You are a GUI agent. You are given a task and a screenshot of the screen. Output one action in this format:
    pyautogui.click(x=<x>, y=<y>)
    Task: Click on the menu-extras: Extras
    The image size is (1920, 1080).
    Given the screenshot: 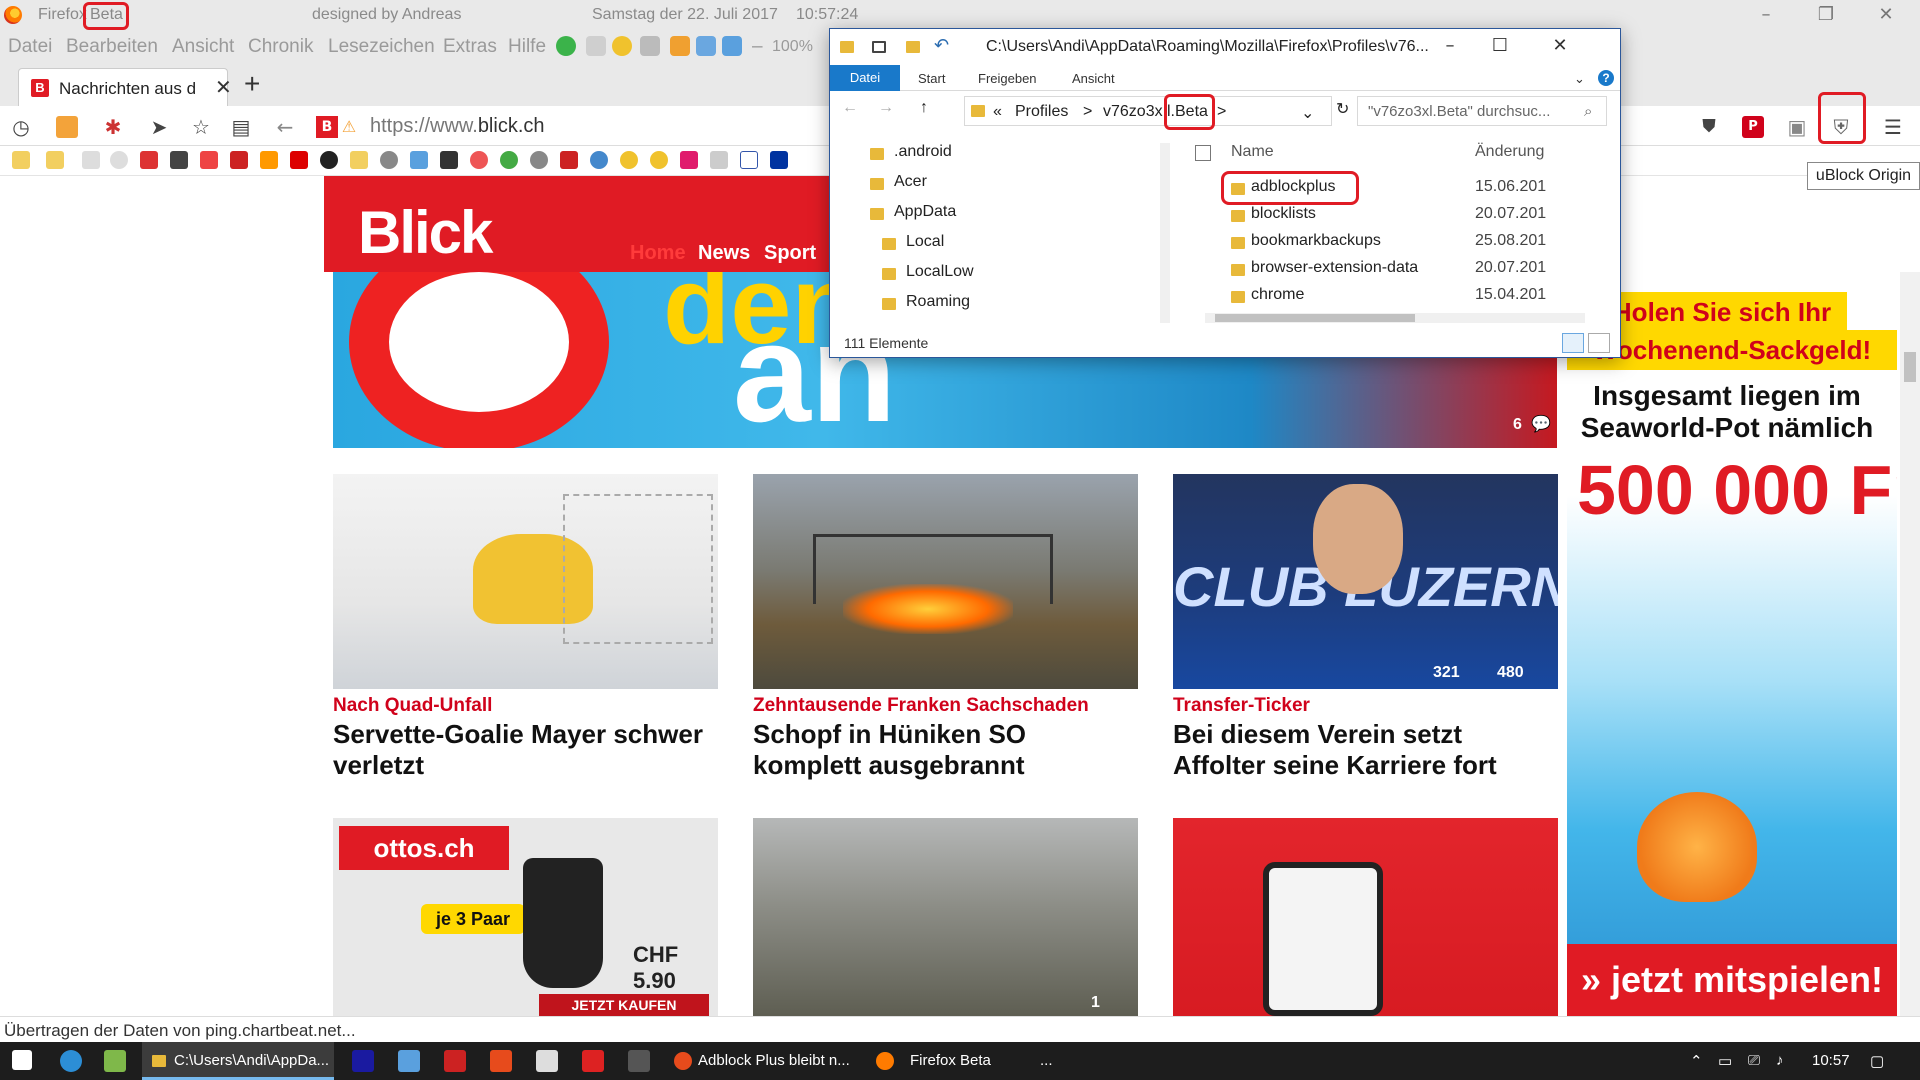 What is the action you would take?
    pyautogui.click(x=470, y=47)
    